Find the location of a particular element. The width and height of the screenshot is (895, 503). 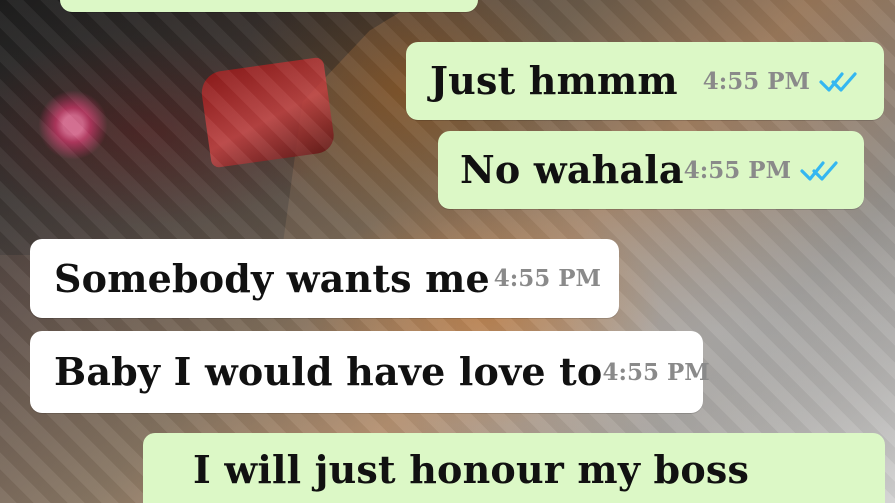

message-text: Somebody wants me is located at coordinates (272, 278).